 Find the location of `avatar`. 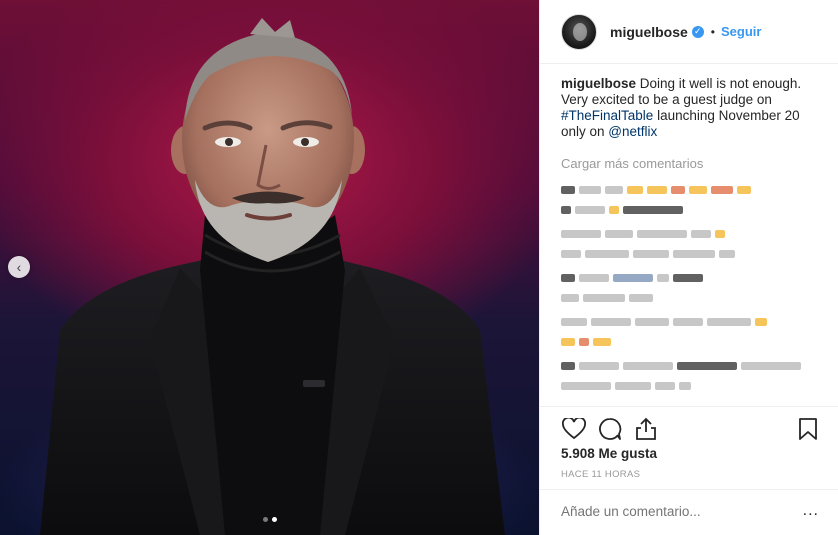

avatar is located at coordinates (579, 31).